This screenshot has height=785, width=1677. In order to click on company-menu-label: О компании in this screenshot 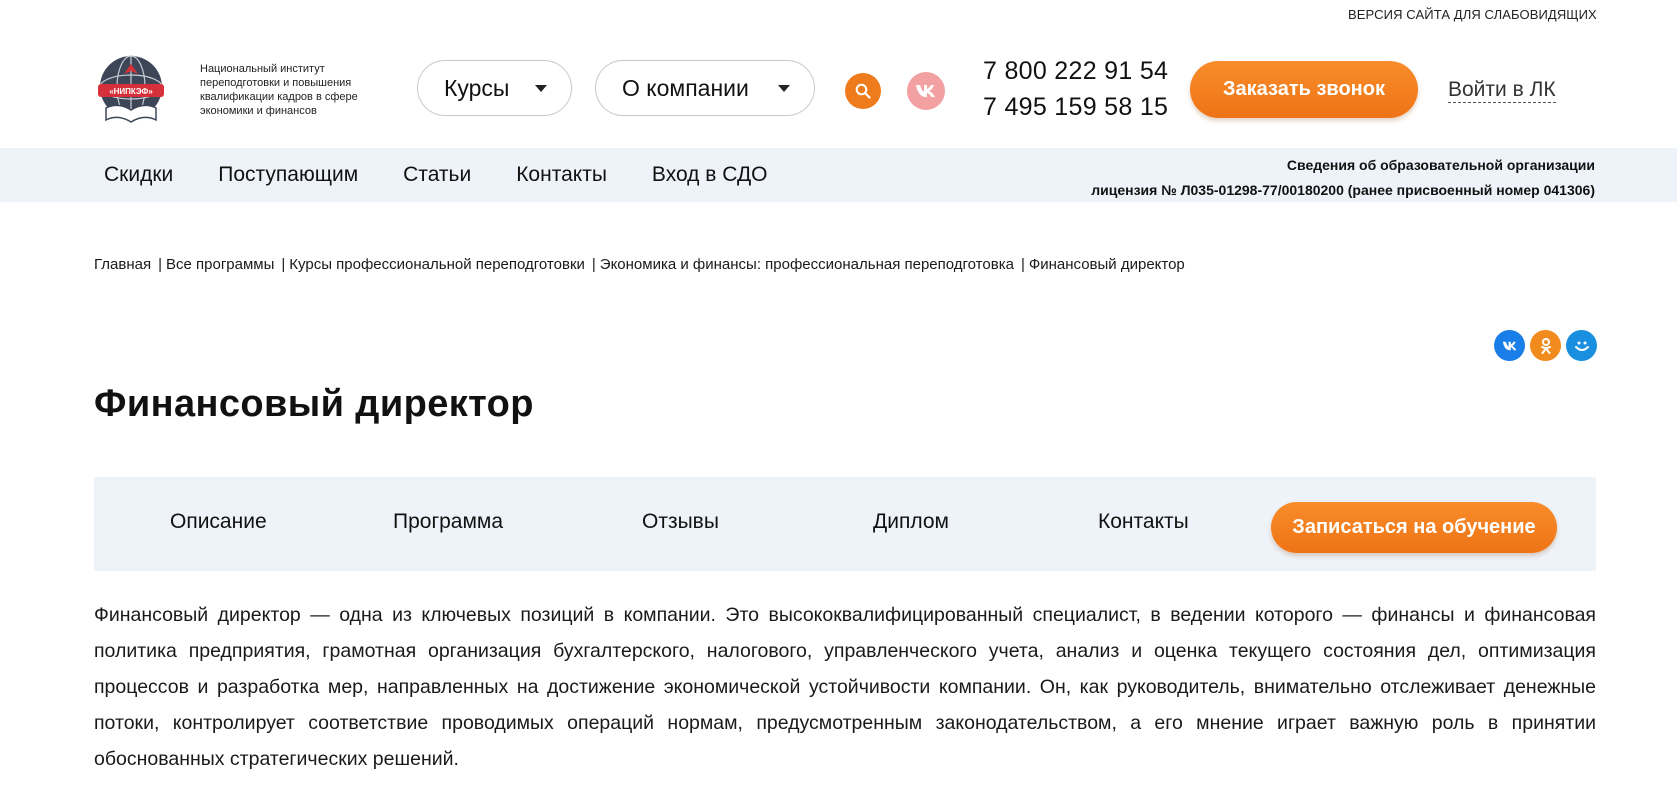, I will do `click(685, 87)`.